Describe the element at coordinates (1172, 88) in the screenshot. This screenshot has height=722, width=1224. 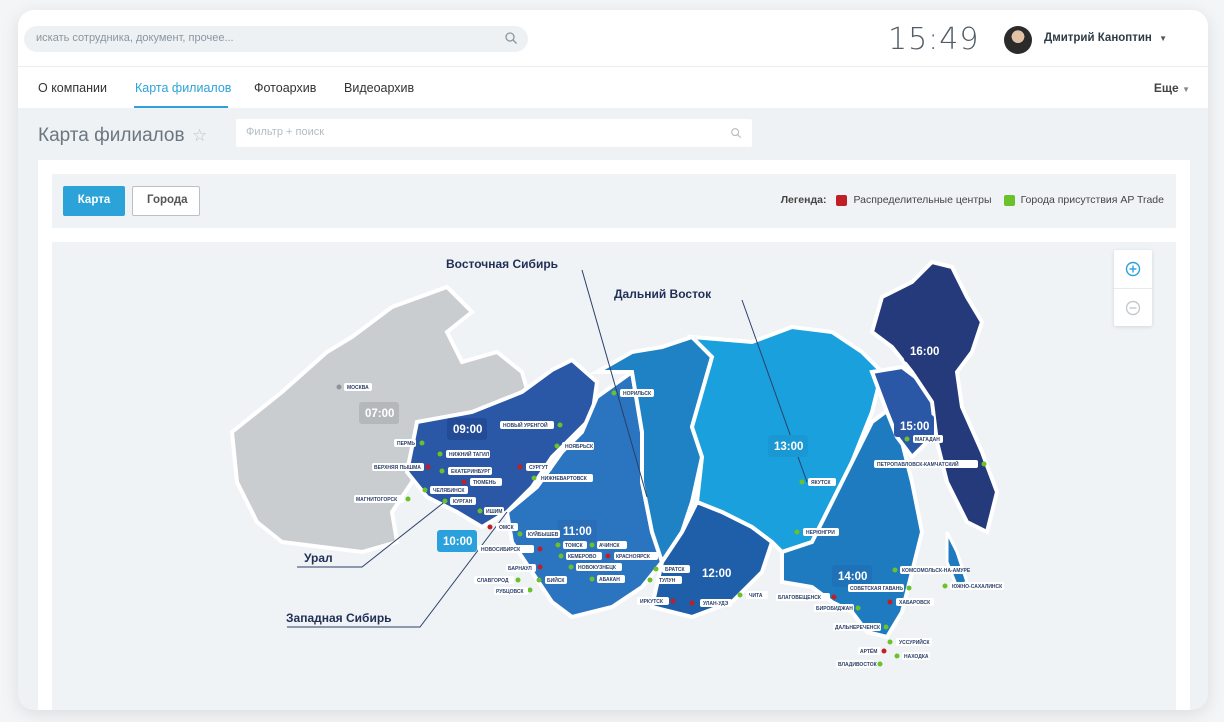
I see `more-menu: Еще ▼` at that location.